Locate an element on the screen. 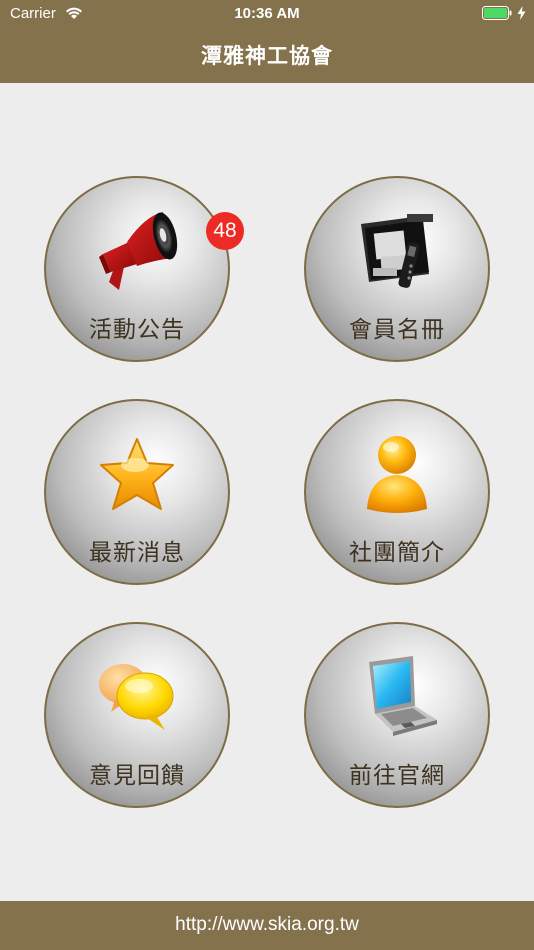 The height and width of the screenshot is (950, 534). website-label: 前往官網 is located at coordinates (397, 776).